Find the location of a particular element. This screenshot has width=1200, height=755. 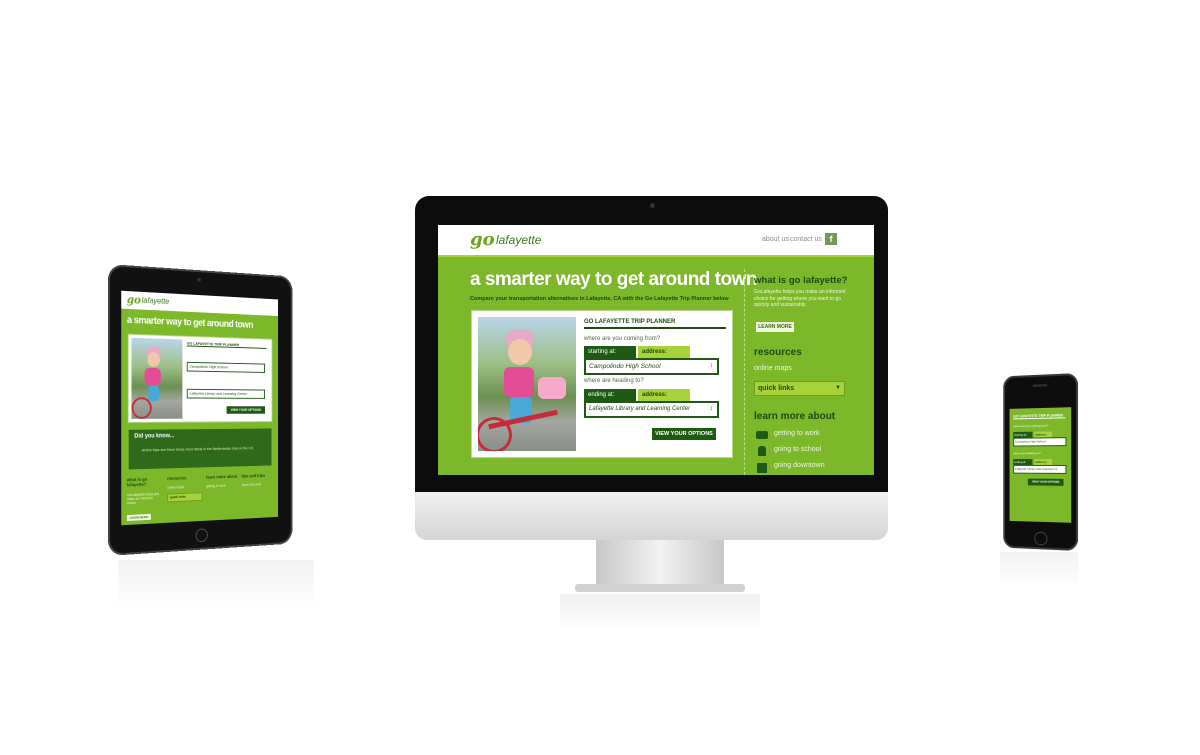

tablet-hero-title: a smarter way to get around town is located at coordinates (190, 322).